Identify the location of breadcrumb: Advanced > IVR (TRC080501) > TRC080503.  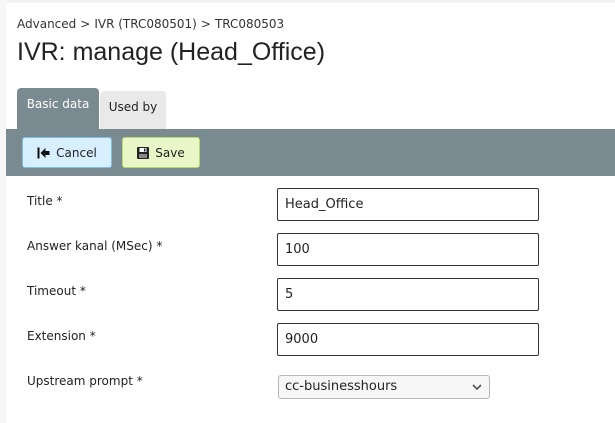
(150, 24).